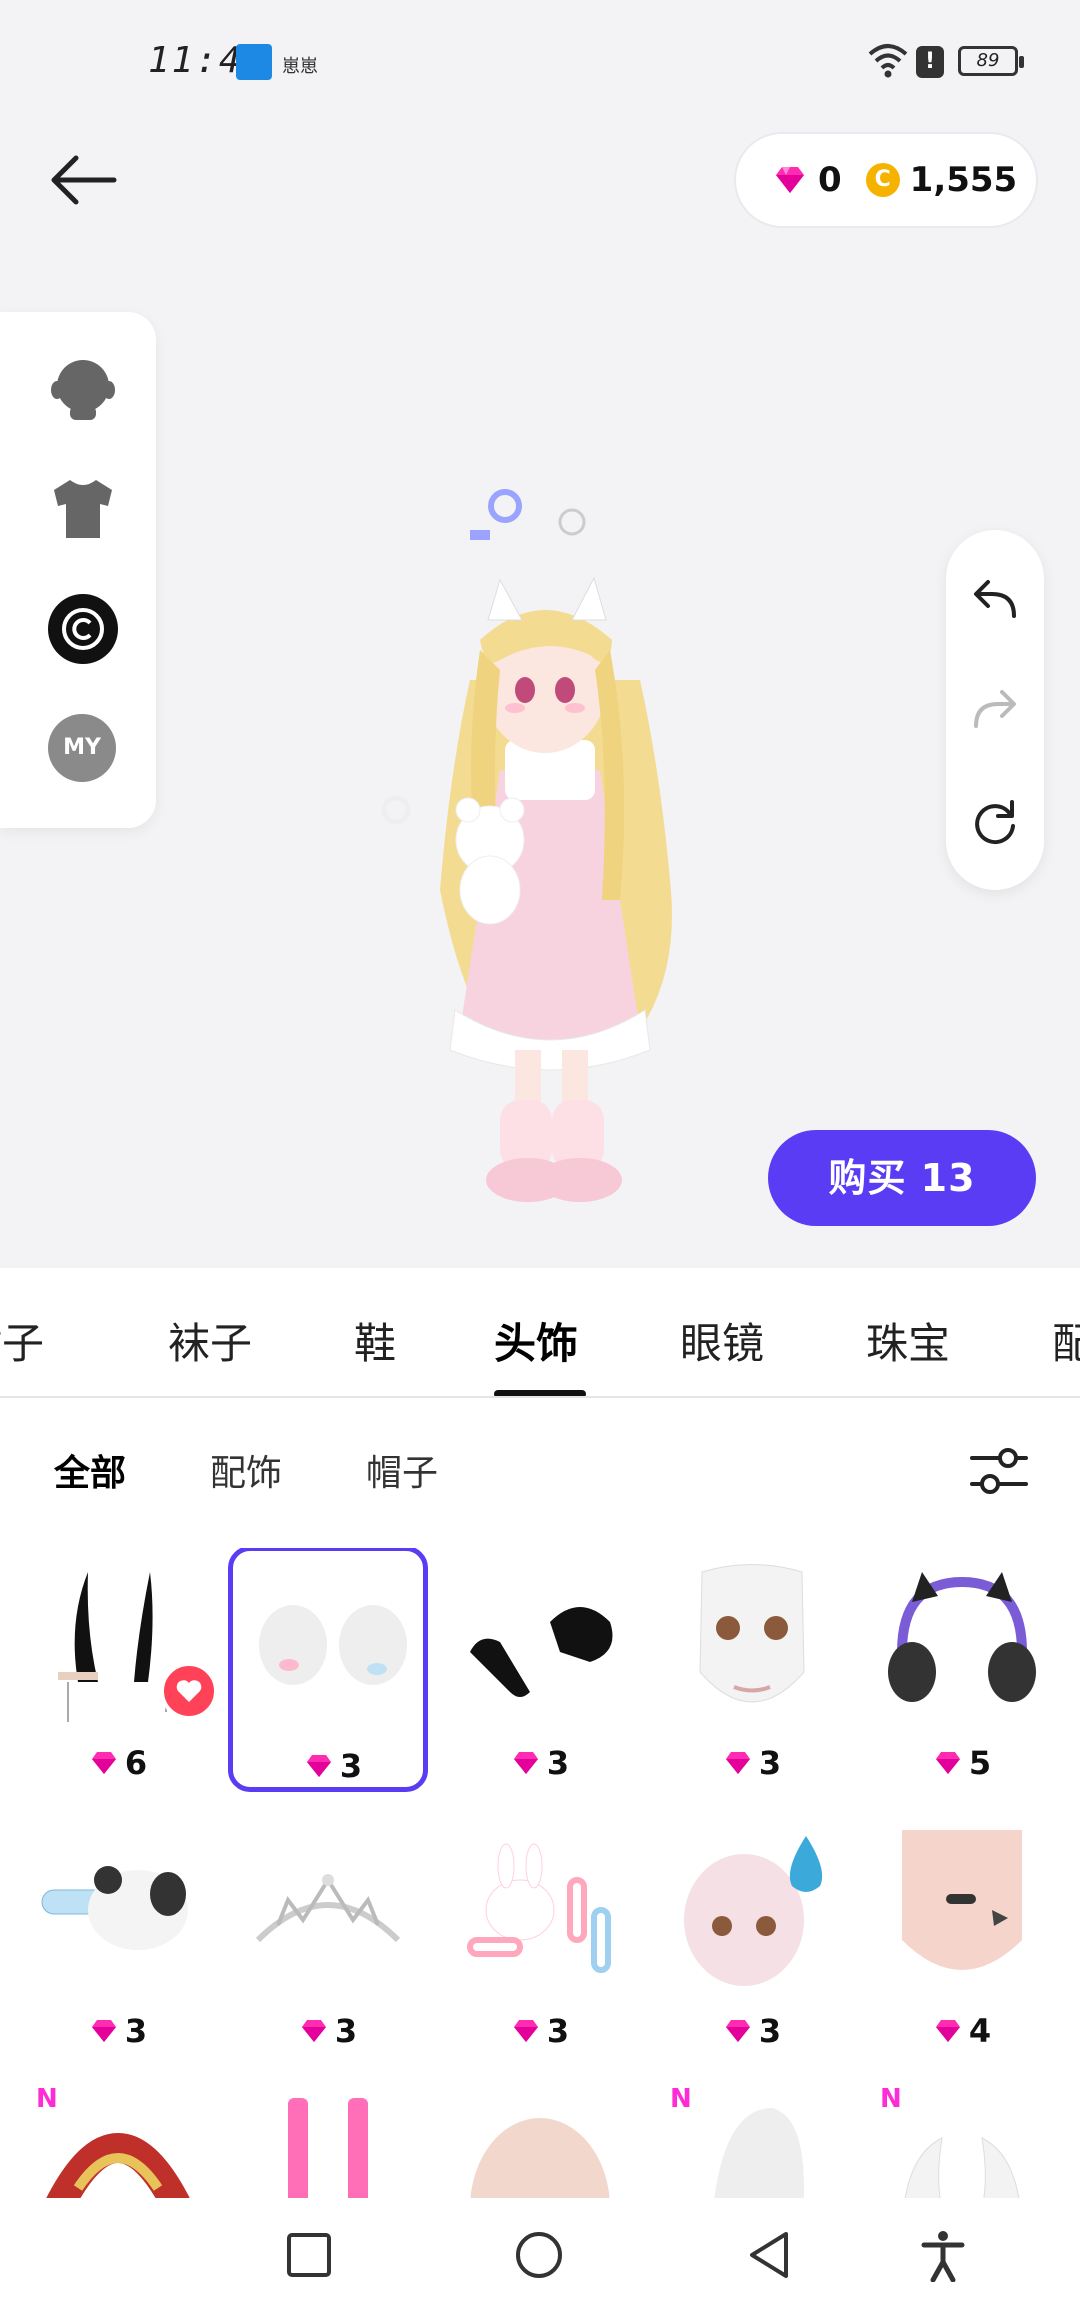 The height and width of the screenshot is (2310, 1080). I want to click on home-icon, so click(539, 2255).